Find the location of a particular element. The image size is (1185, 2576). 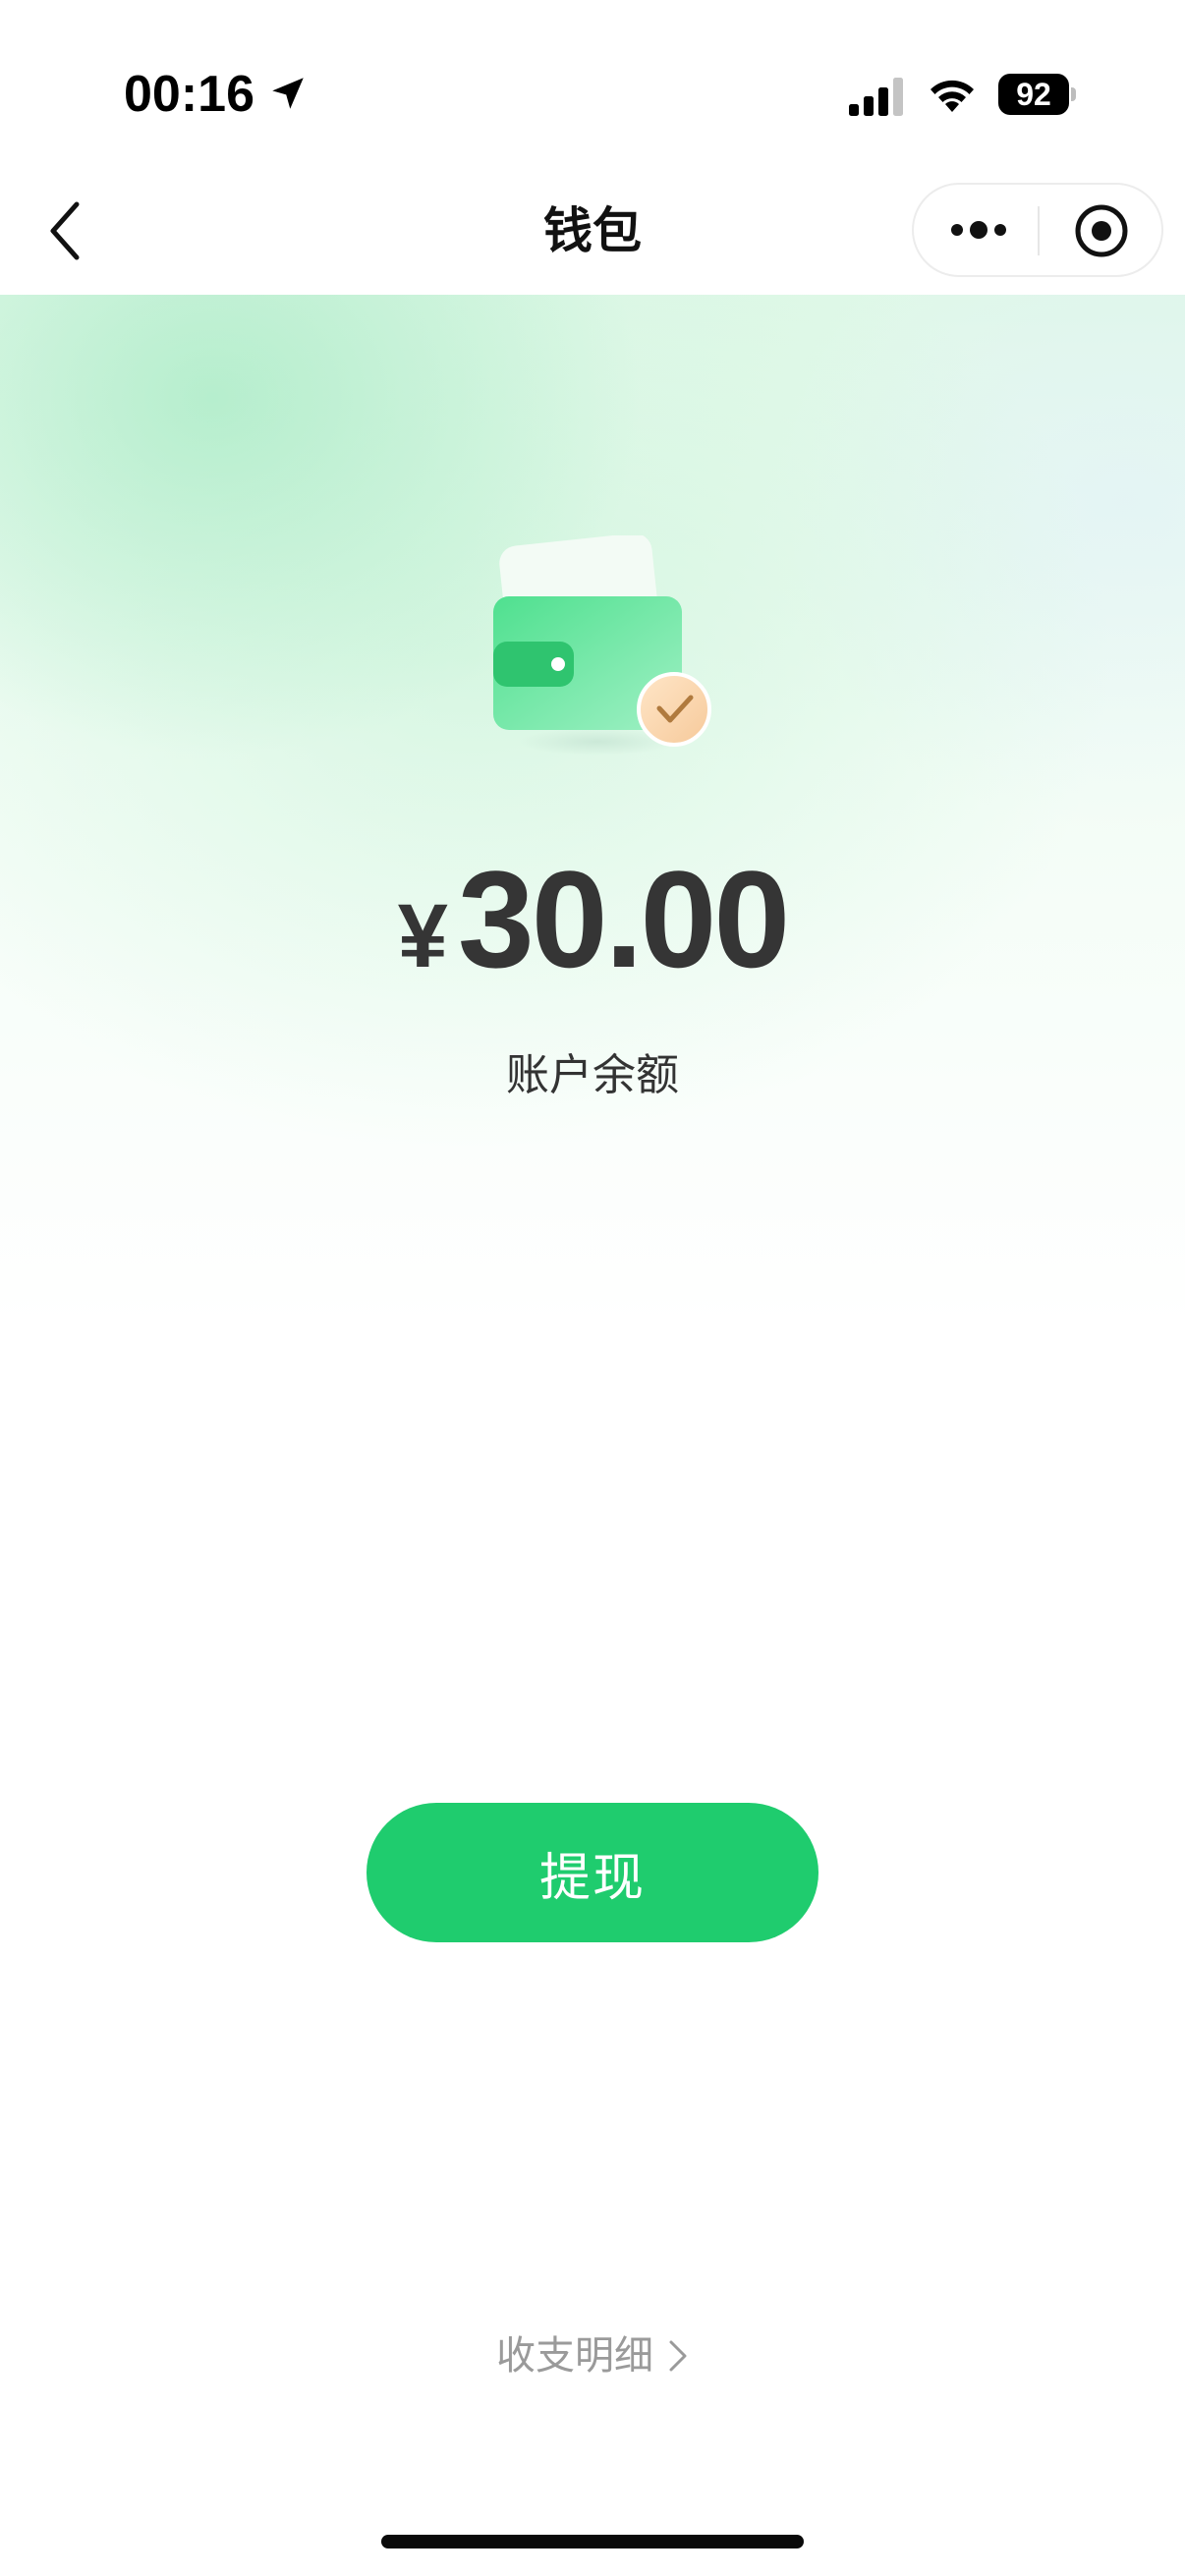

balance-label: 账户余额 is located at coordinates (592, 1075).